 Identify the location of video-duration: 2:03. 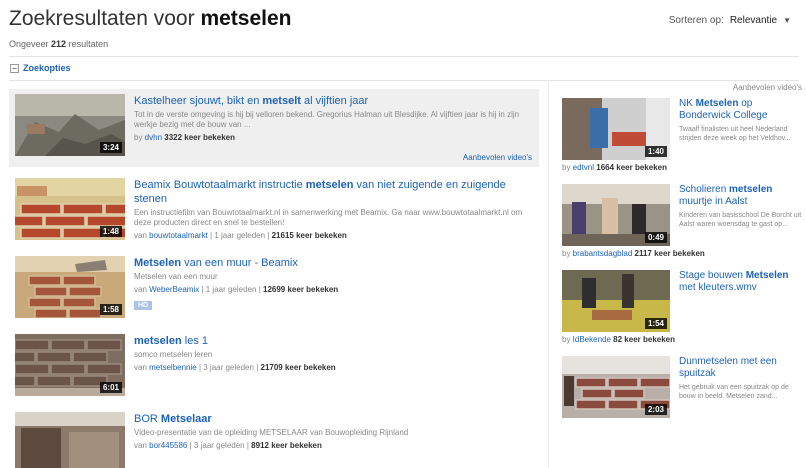
(655, 409).